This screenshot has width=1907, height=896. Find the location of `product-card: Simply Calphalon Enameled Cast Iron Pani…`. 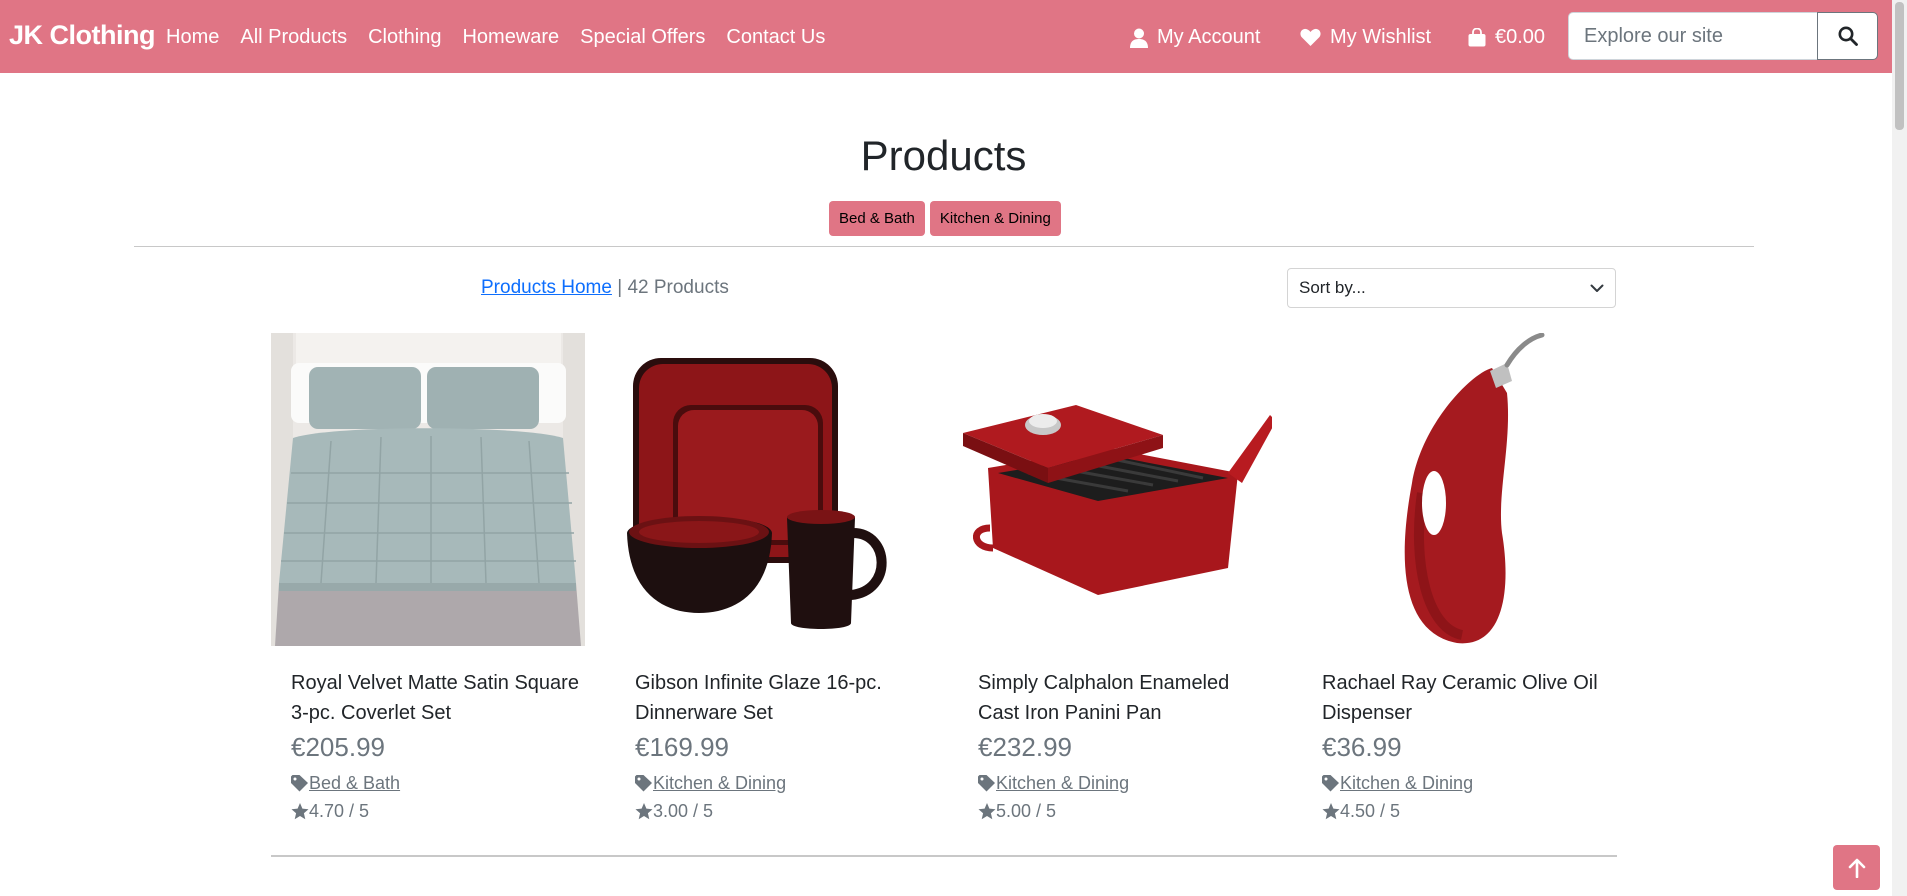

product-card: Simply Calphalon Enameled Cast Iron Pani… is located at coordinates (1115, 577).